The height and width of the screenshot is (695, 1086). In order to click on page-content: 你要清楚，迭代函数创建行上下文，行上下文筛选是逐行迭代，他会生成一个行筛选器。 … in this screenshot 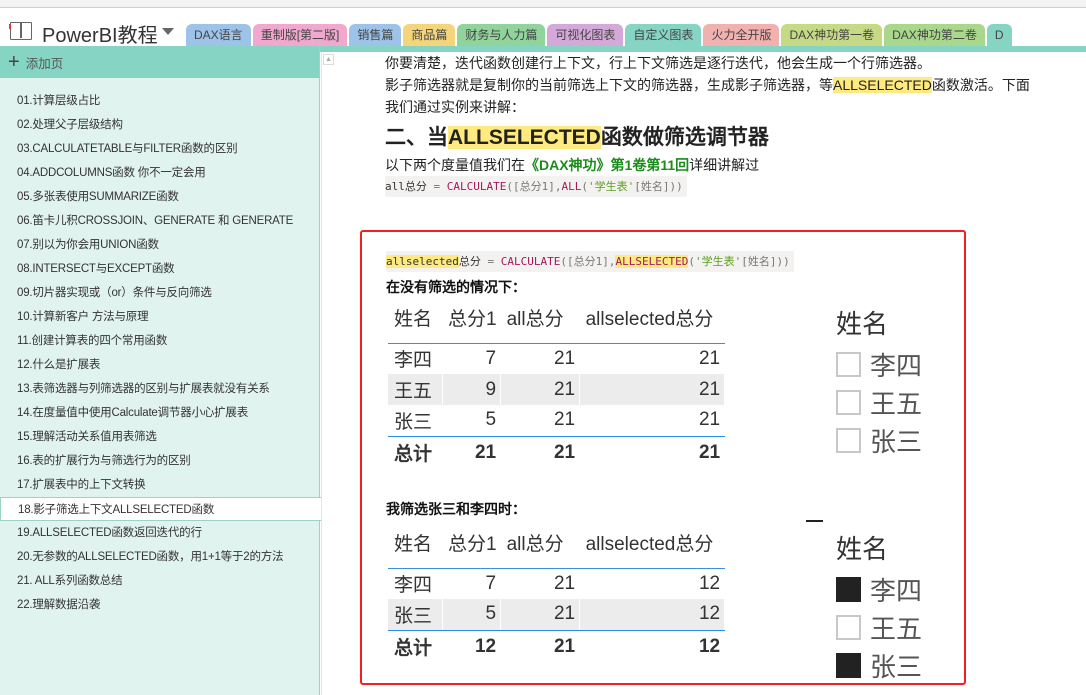, I will do `click(730, 124)`.